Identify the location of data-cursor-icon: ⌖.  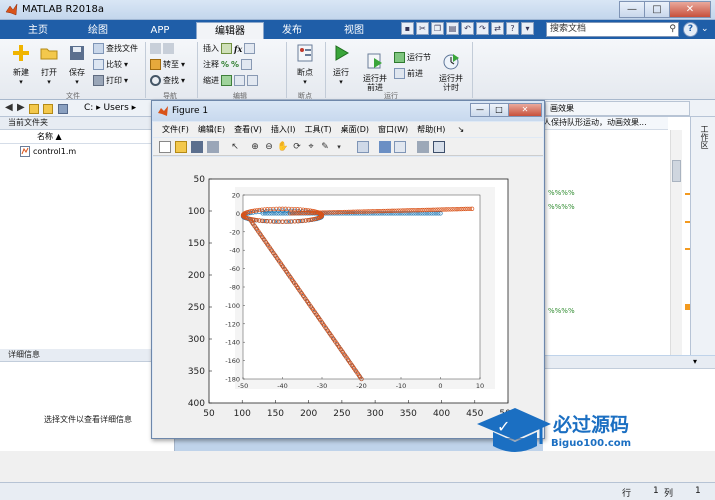
(311, 147).